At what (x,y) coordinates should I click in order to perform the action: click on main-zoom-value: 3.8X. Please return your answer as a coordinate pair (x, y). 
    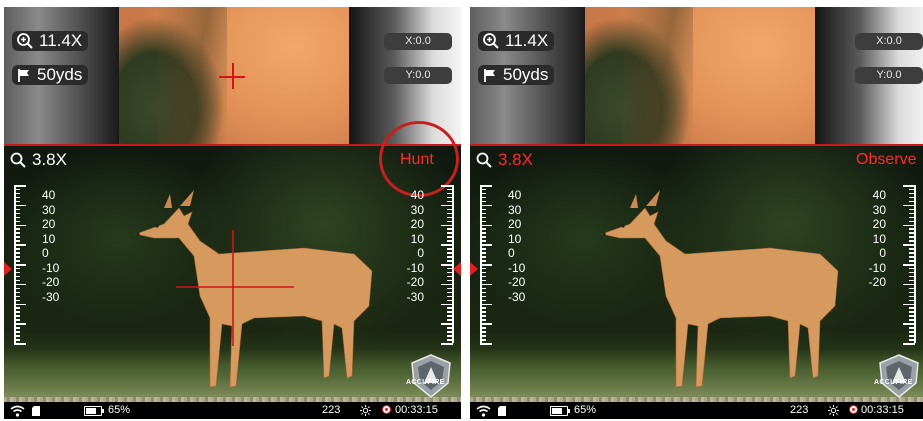
    Looking at the image, I should click on (515, 159).